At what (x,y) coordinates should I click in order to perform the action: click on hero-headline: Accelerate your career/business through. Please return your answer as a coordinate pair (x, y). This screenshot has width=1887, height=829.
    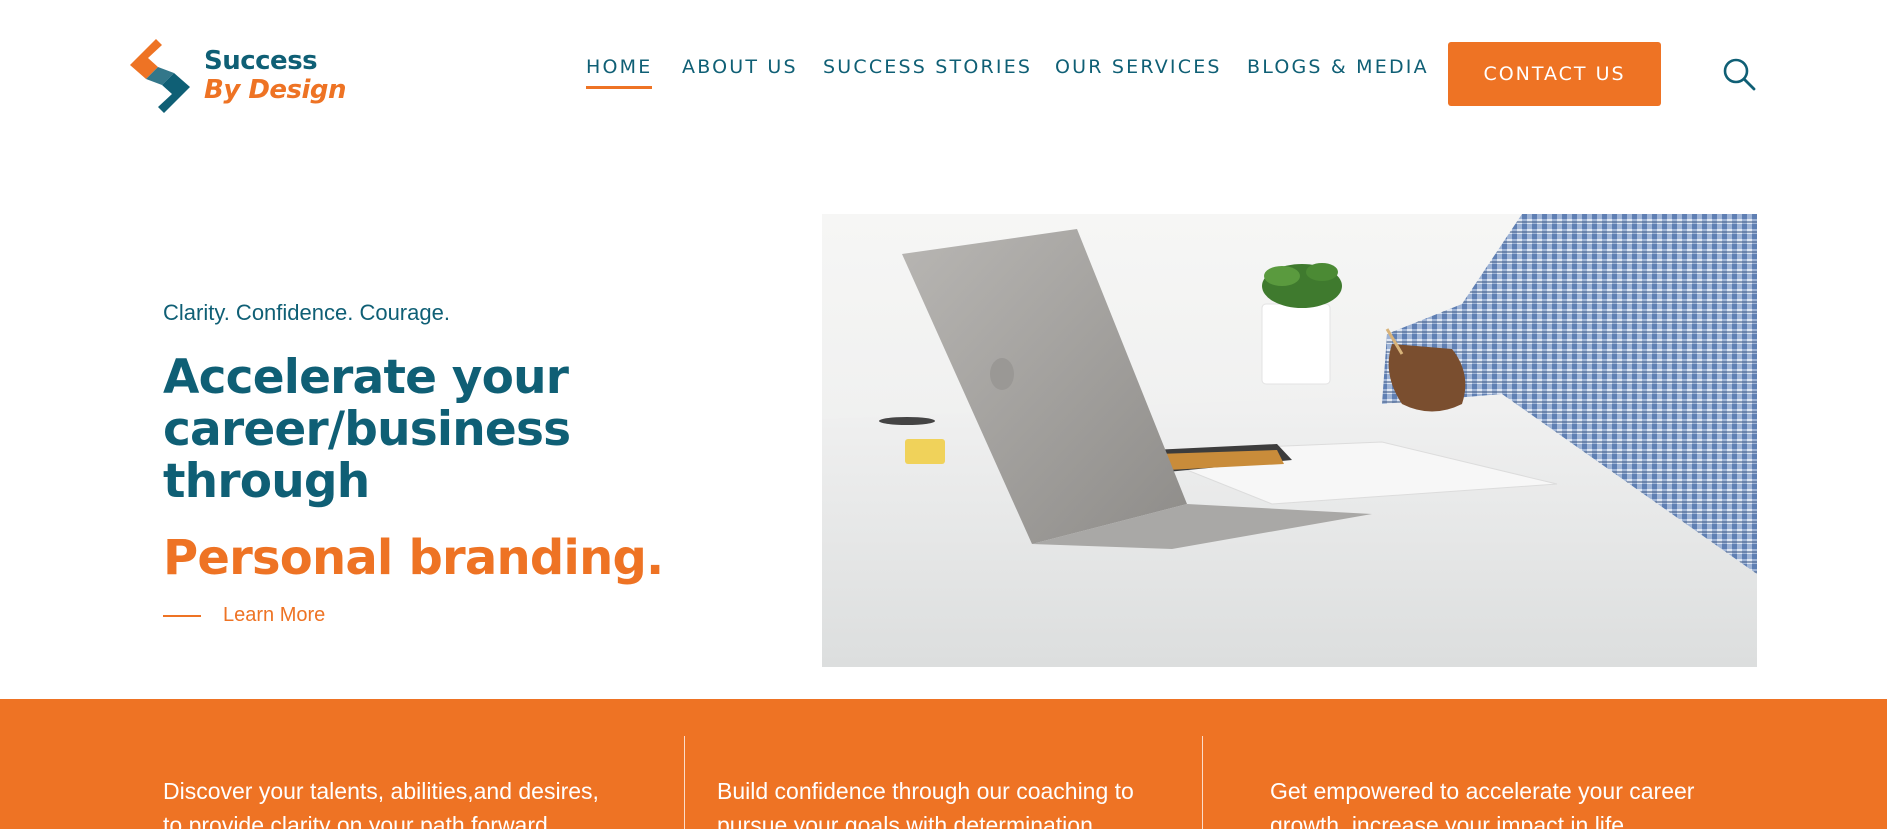
    Looking at the image, I should click on (473, 430).